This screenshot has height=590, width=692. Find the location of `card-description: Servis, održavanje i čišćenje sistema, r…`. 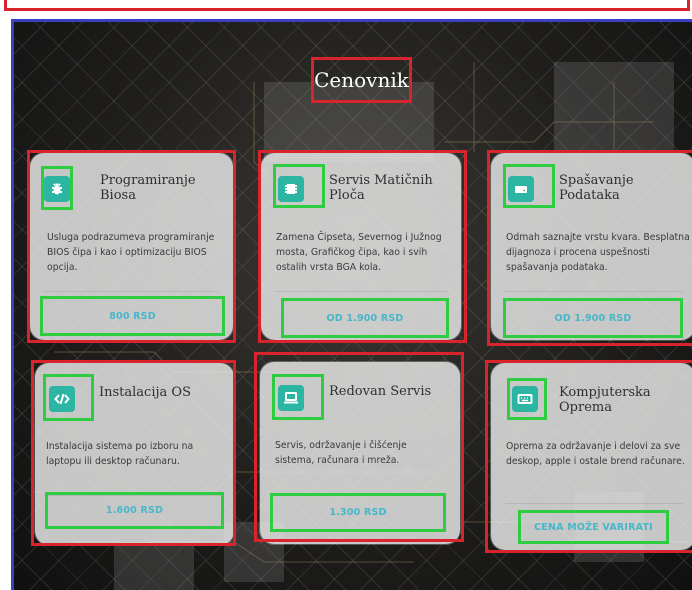

card-description: Servis, održavanje i čišćenje sistema, r… is located at coordinates (341, 453).